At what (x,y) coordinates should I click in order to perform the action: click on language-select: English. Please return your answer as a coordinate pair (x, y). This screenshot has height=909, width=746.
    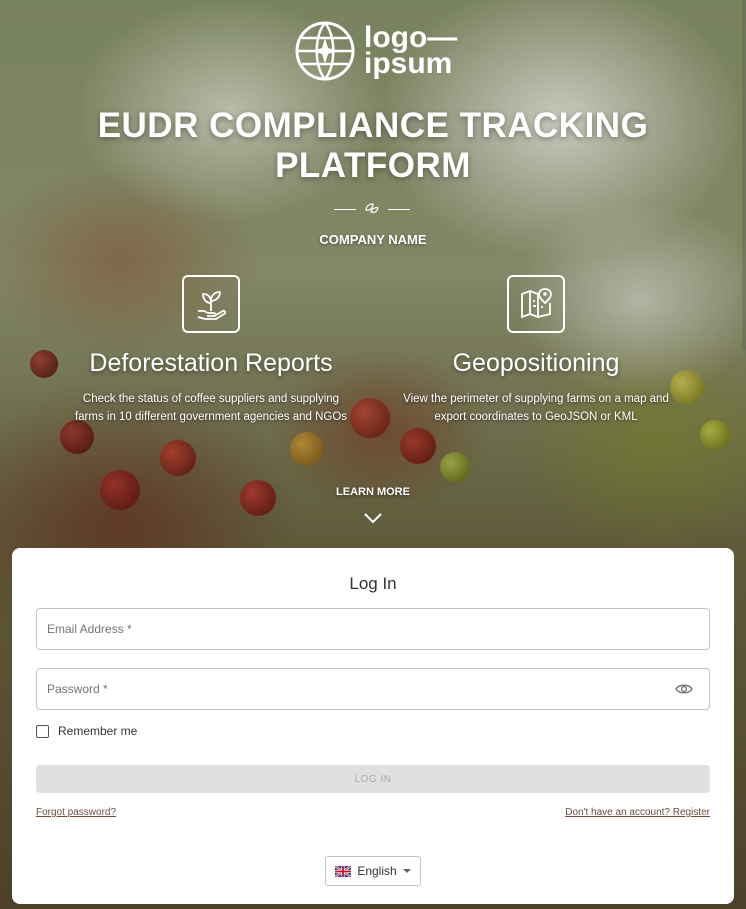
    Looking at the image, I should click on (373, 871).